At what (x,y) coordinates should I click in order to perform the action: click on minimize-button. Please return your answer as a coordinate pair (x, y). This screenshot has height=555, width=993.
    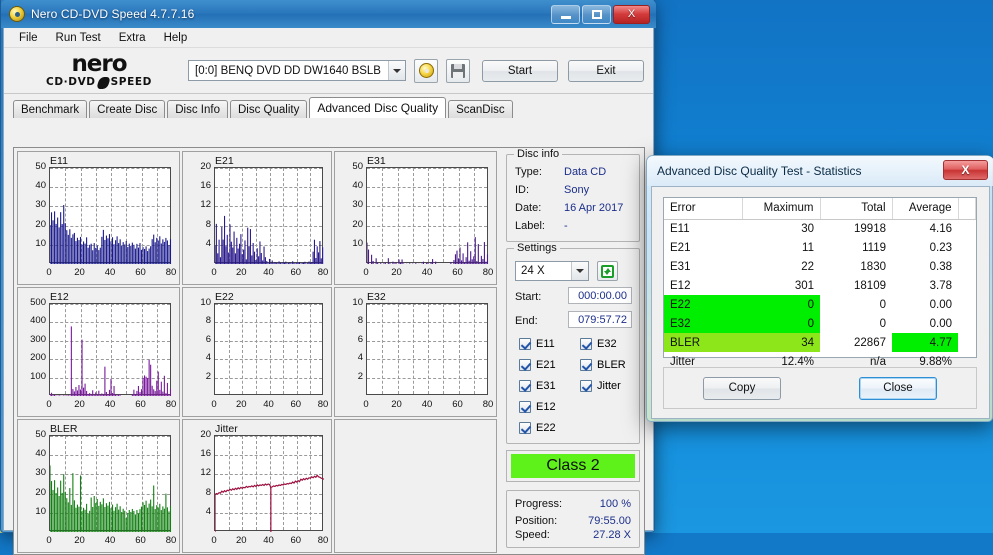
    Looking at the image, I should click on (565, 14).